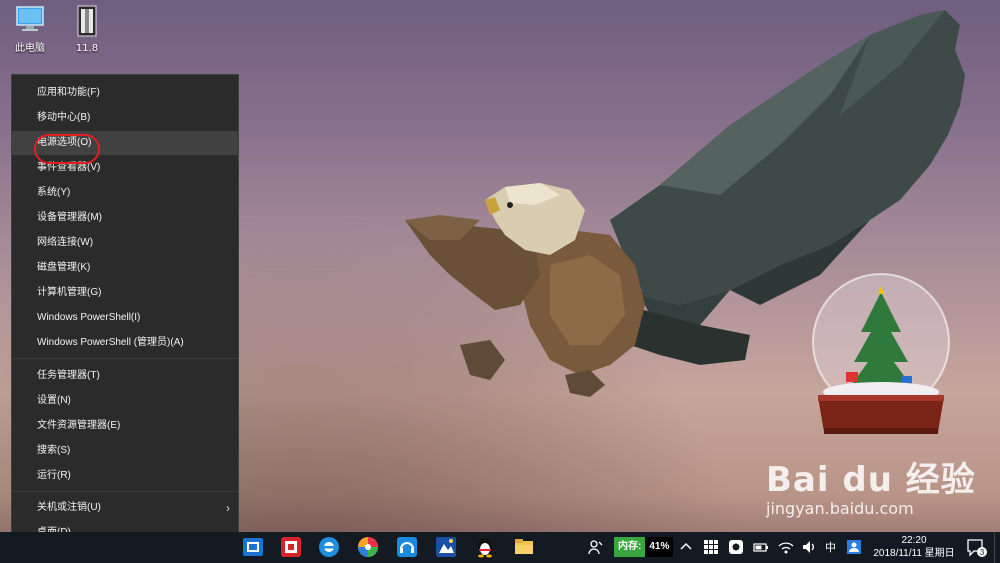 Image resolution: width=1000 pixels, height=563 pixels. I want to click on volume-icon, so click(810, 547).